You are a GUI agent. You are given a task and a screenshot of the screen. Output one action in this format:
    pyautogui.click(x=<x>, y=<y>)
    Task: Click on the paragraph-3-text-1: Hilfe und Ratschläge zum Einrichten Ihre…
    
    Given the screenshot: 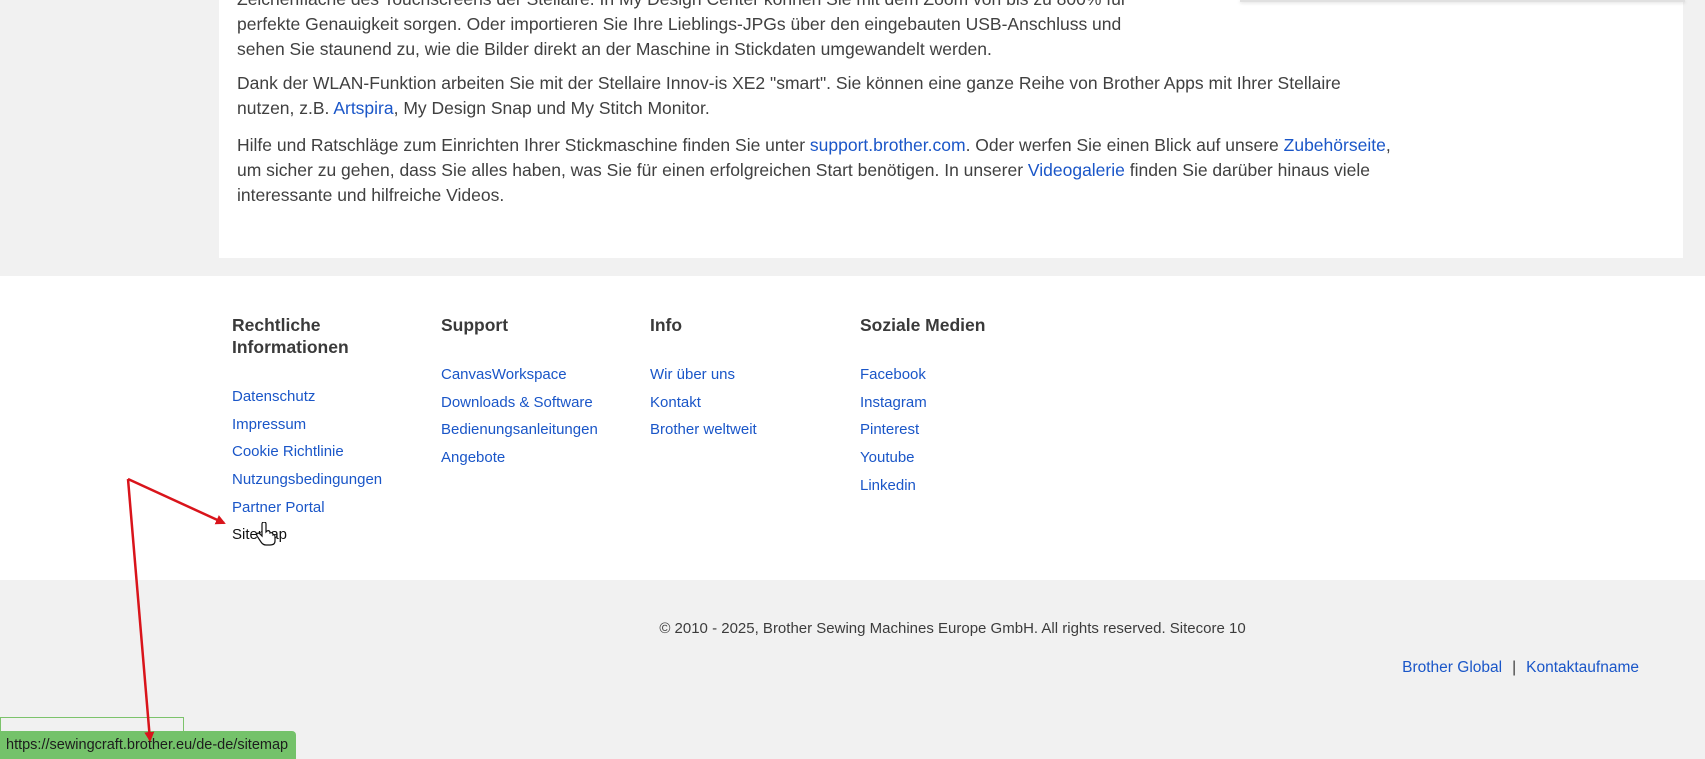 What is the action you would take?
    pyautogui.click(x=523, y=145)
    